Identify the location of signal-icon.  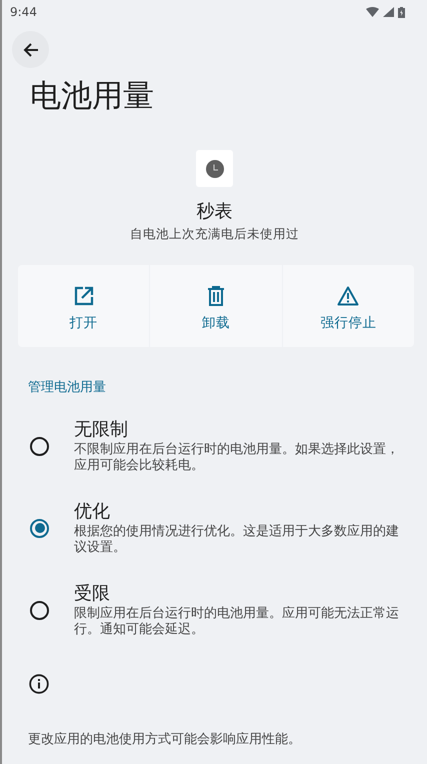
(388, 12).